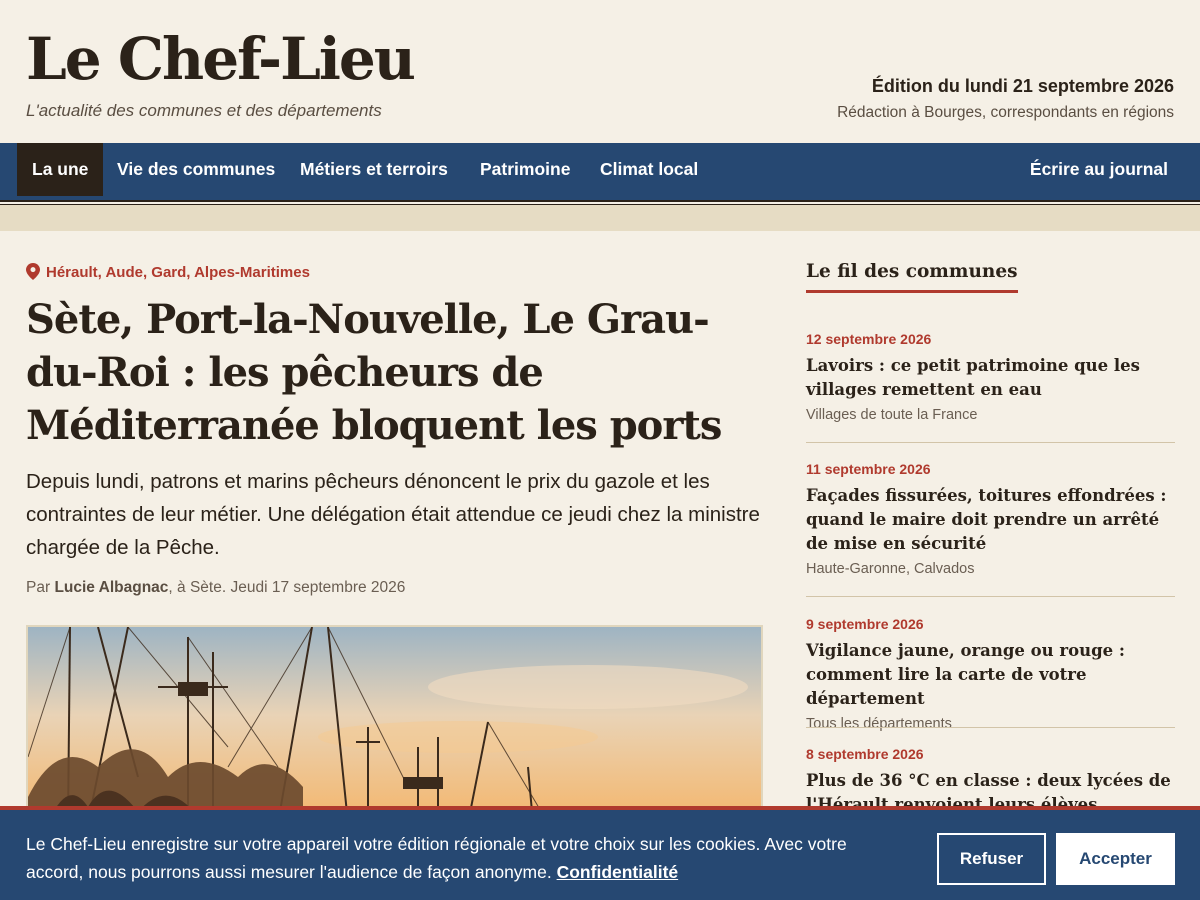 This screenshot has height=900, width=1200. I want to click on decorative-band, so click(600, 217).